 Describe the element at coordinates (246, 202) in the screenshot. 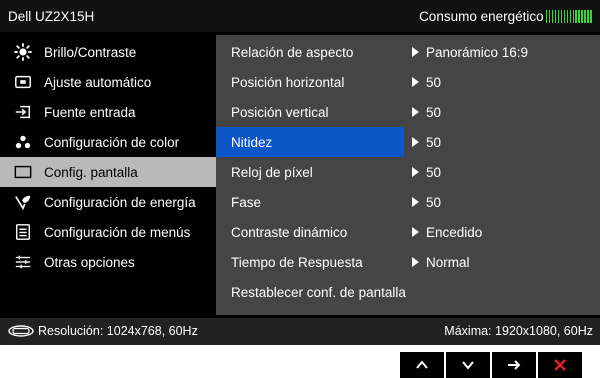

I see `setting-label: Fase` at that location.